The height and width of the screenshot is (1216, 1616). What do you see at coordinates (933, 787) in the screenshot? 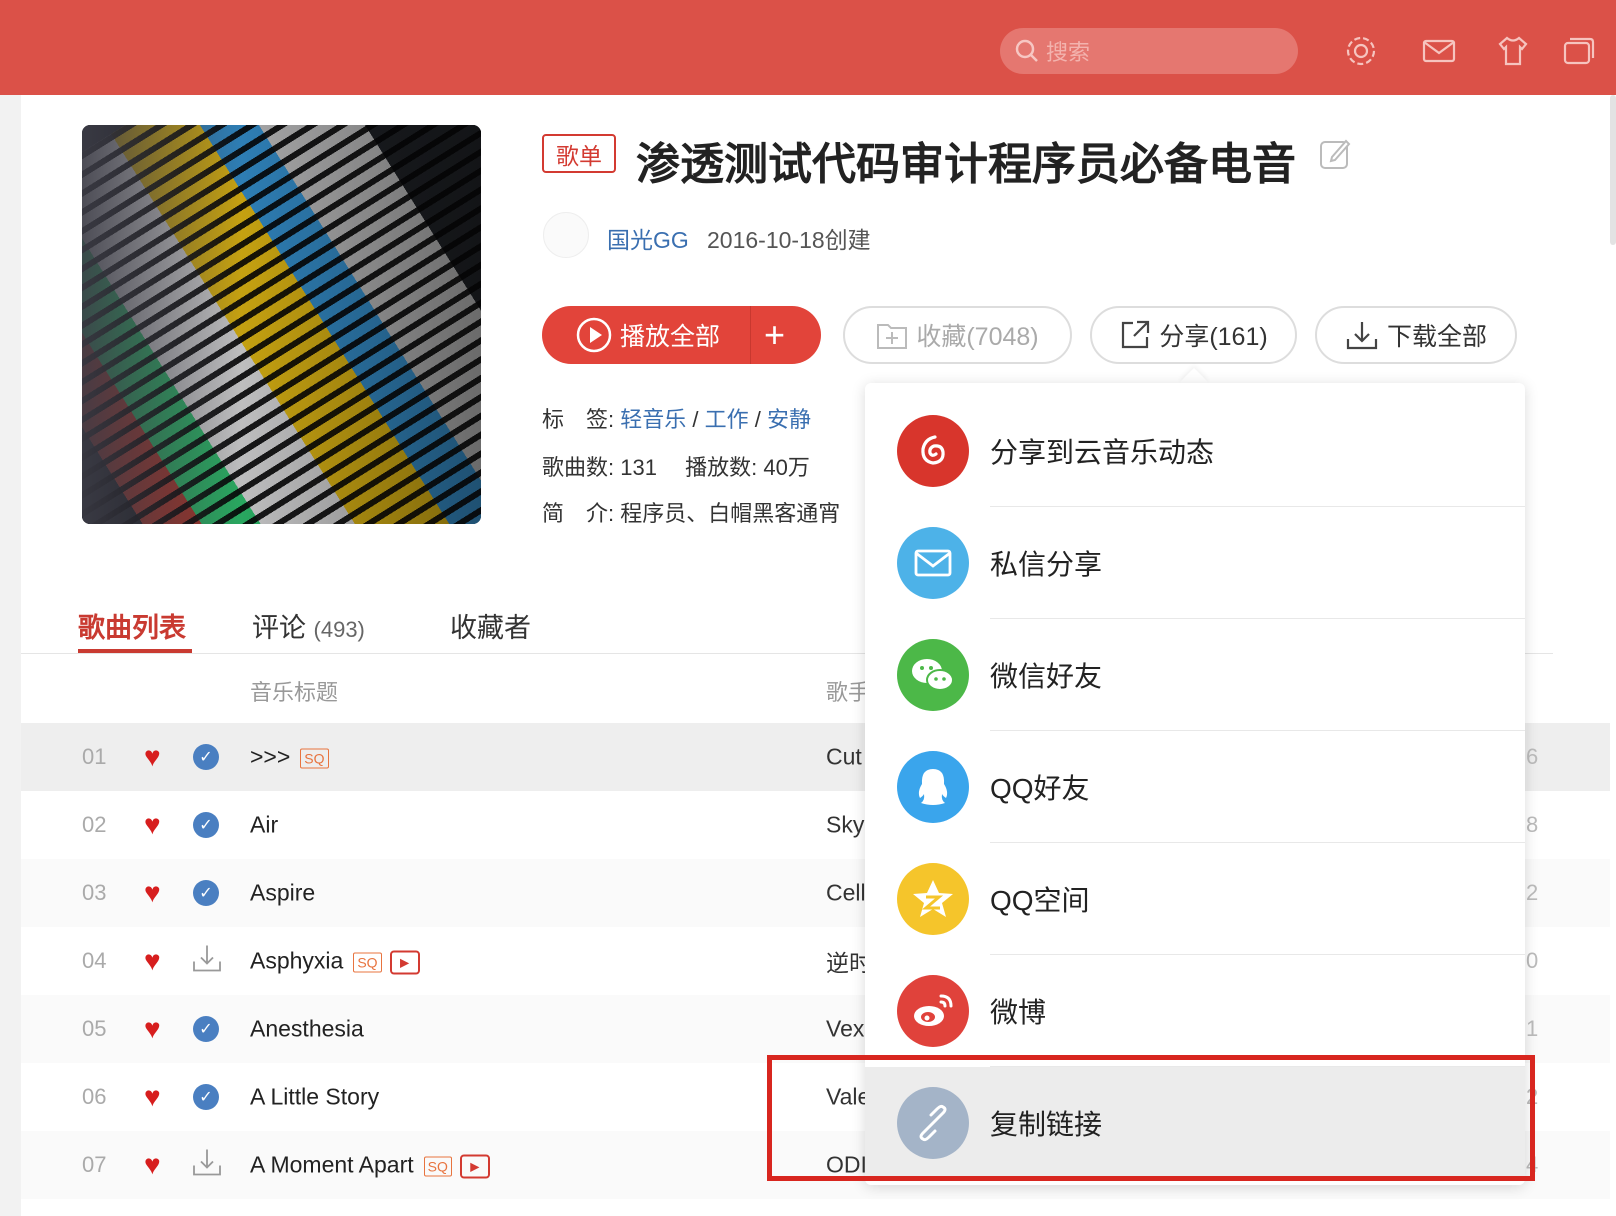
I see `qq-icon` at bounding box center [933, 787].